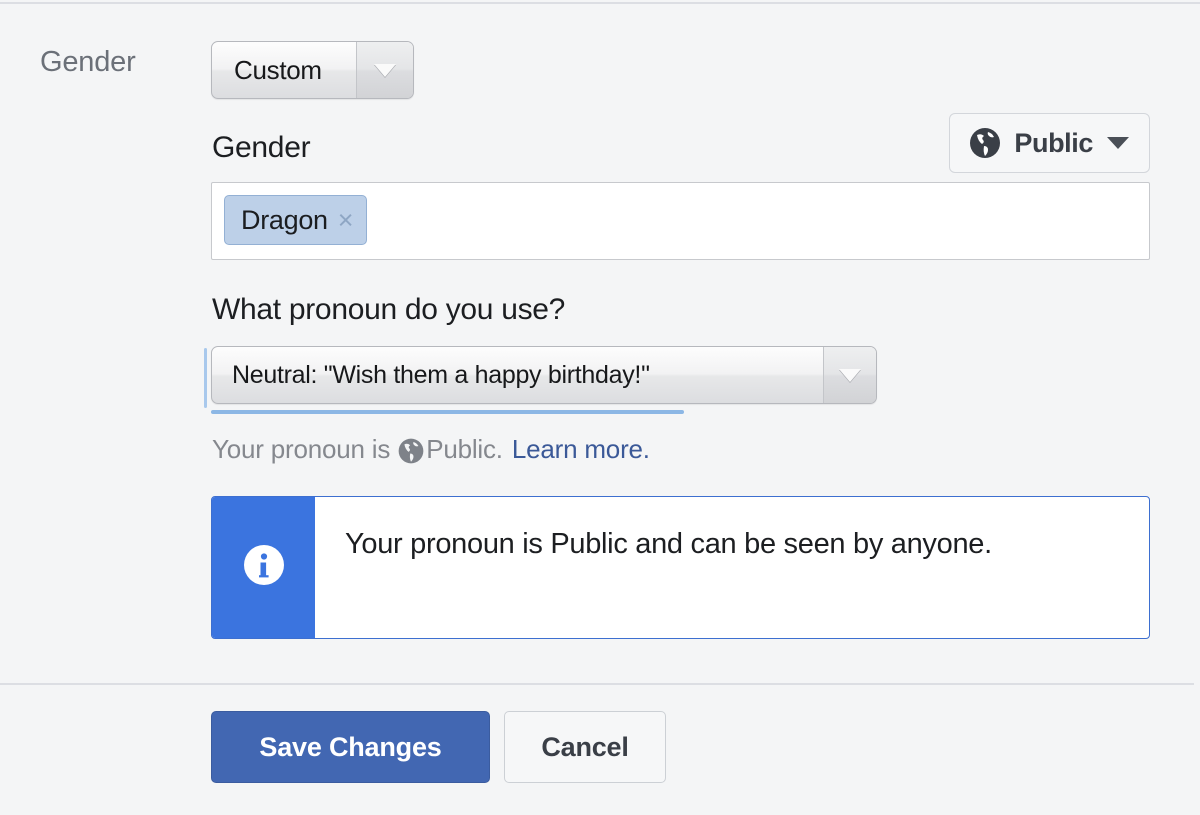 This screenshot has width=1200, height=815. I want to click on pronoun-privacy-prefix: Your pronoun is, so click(301, 449).